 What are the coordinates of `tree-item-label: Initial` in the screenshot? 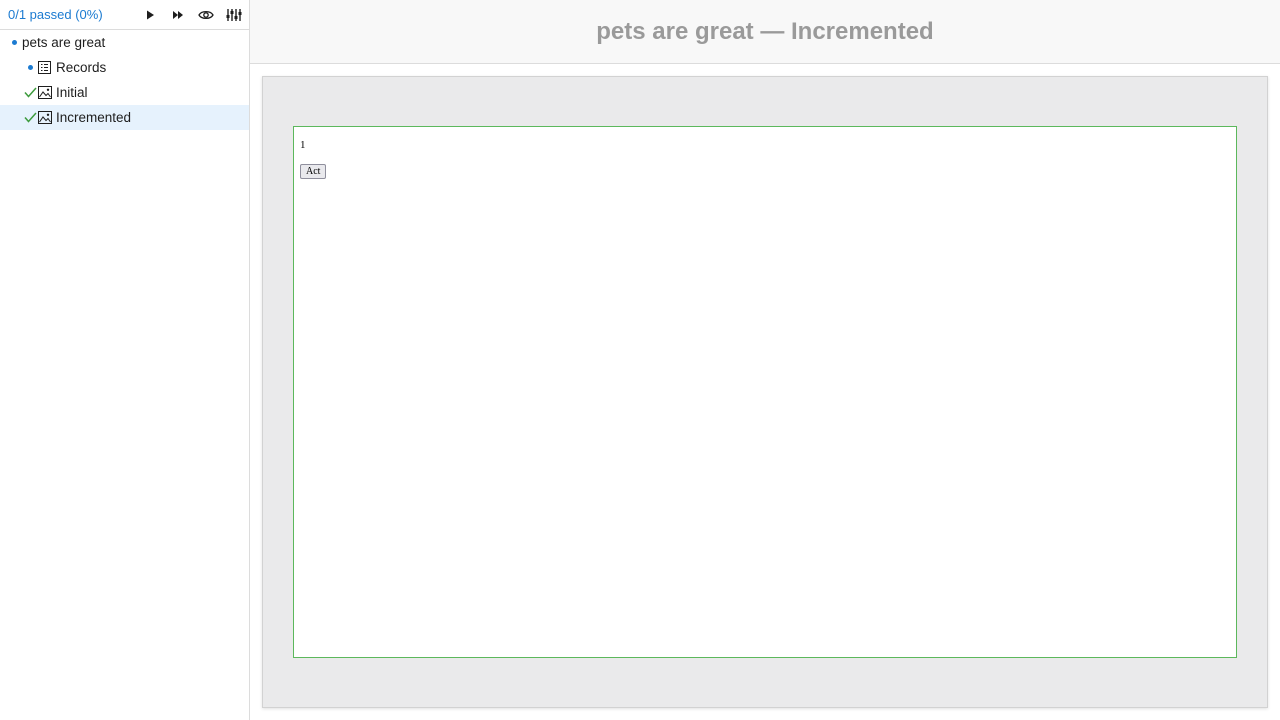 It's located at (72, 92).